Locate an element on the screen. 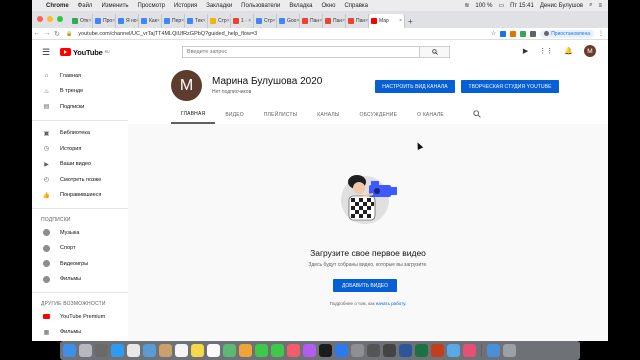 This screenshot has width=640, height=360. youtube-logo: YouTube RU is located at coordinates (85, 52).